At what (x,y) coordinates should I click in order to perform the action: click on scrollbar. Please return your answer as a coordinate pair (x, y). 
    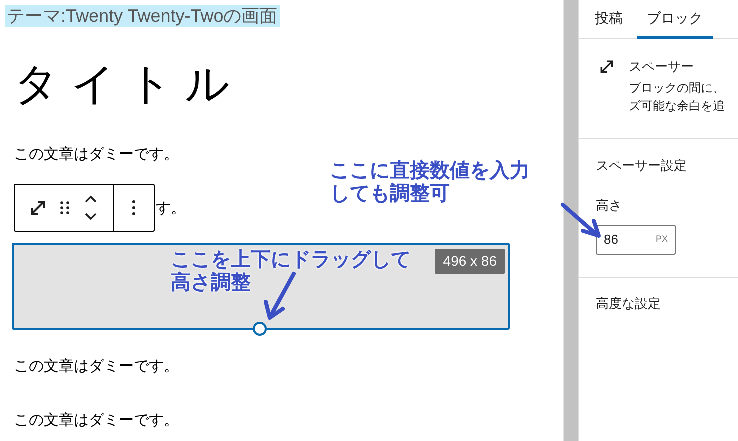
    Looking at the image, I should click on (570, 220).